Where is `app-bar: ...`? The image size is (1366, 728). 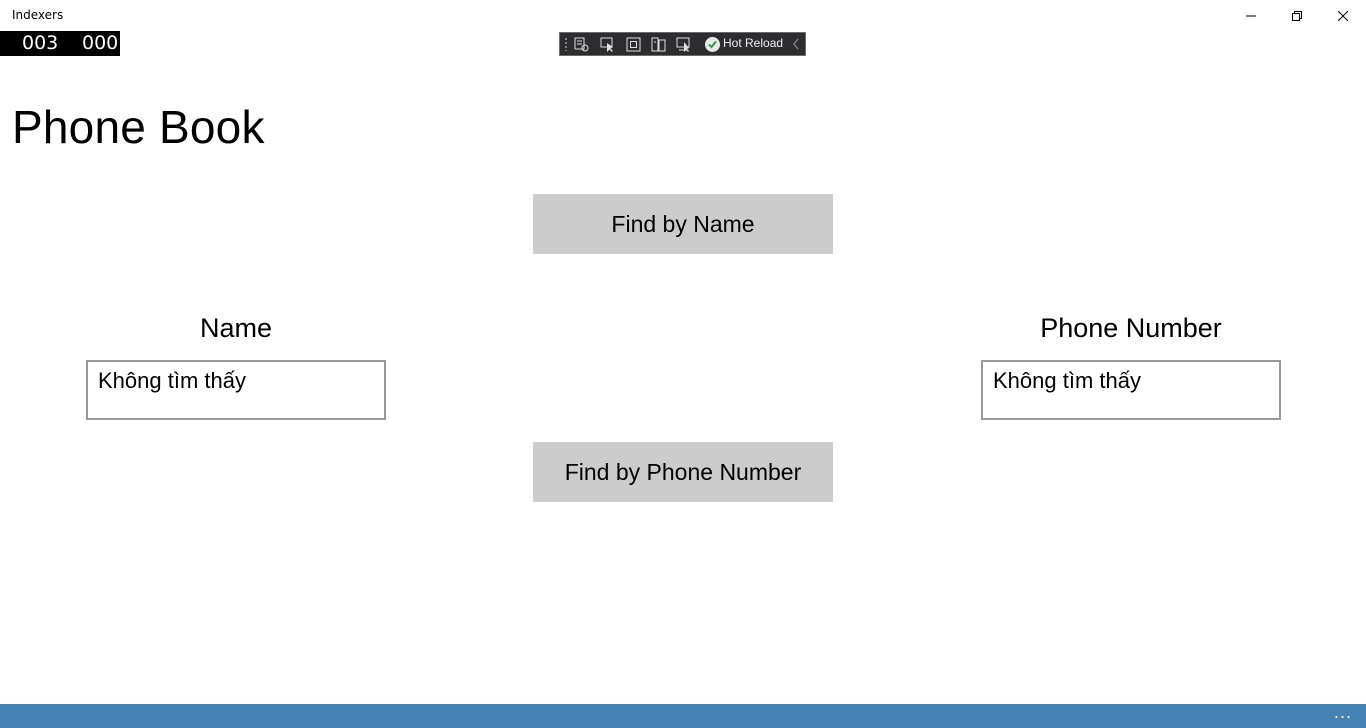 app-bar: ... is located at coordinates (683, 716).